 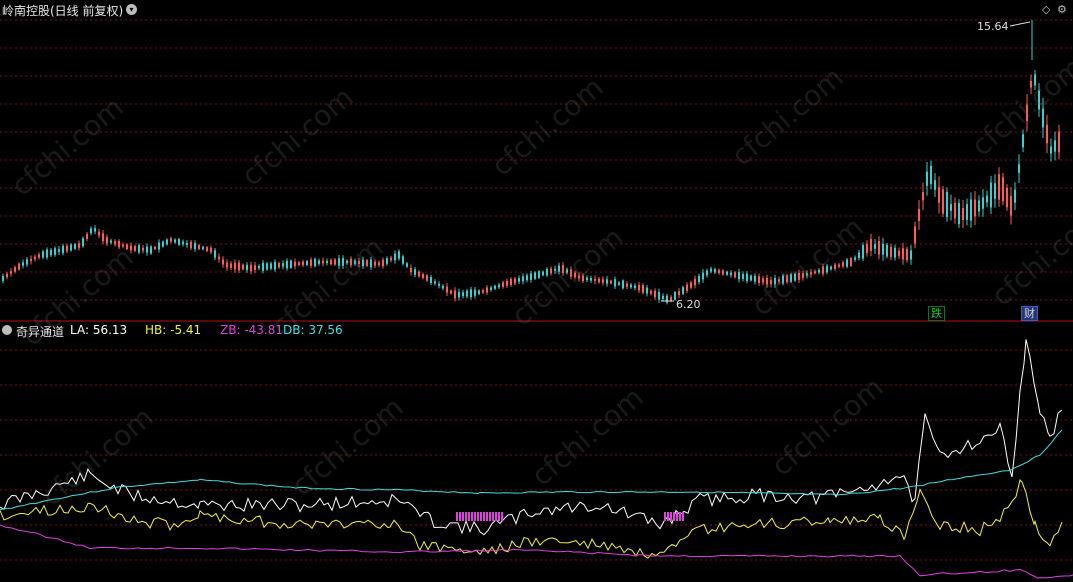 What do you see at coordinates (131, 9) in the screenshot?
I see `chevron-down-icon: ▾` at bounding box center [131, 9].